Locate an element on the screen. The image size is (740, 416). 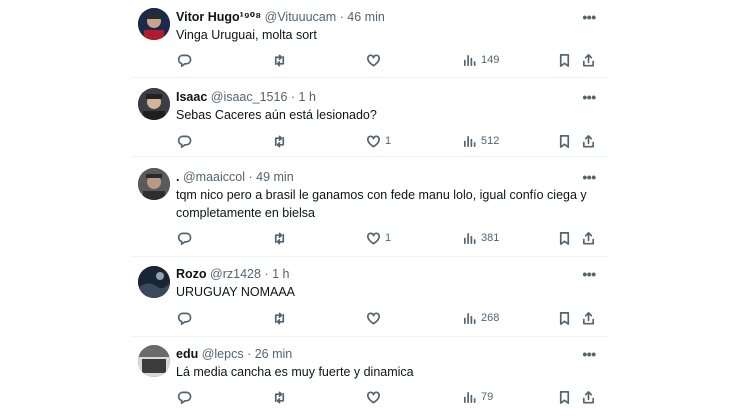
timestamp: 26 min is located at coordinates (274, 354).